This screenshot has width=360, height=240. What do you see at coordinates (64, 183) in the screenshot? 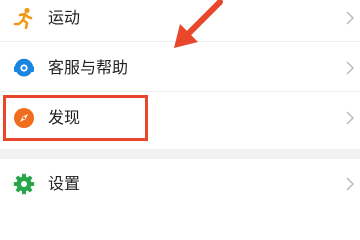
I see `menu-item-label: 设置` at bounding box center [64, 183].